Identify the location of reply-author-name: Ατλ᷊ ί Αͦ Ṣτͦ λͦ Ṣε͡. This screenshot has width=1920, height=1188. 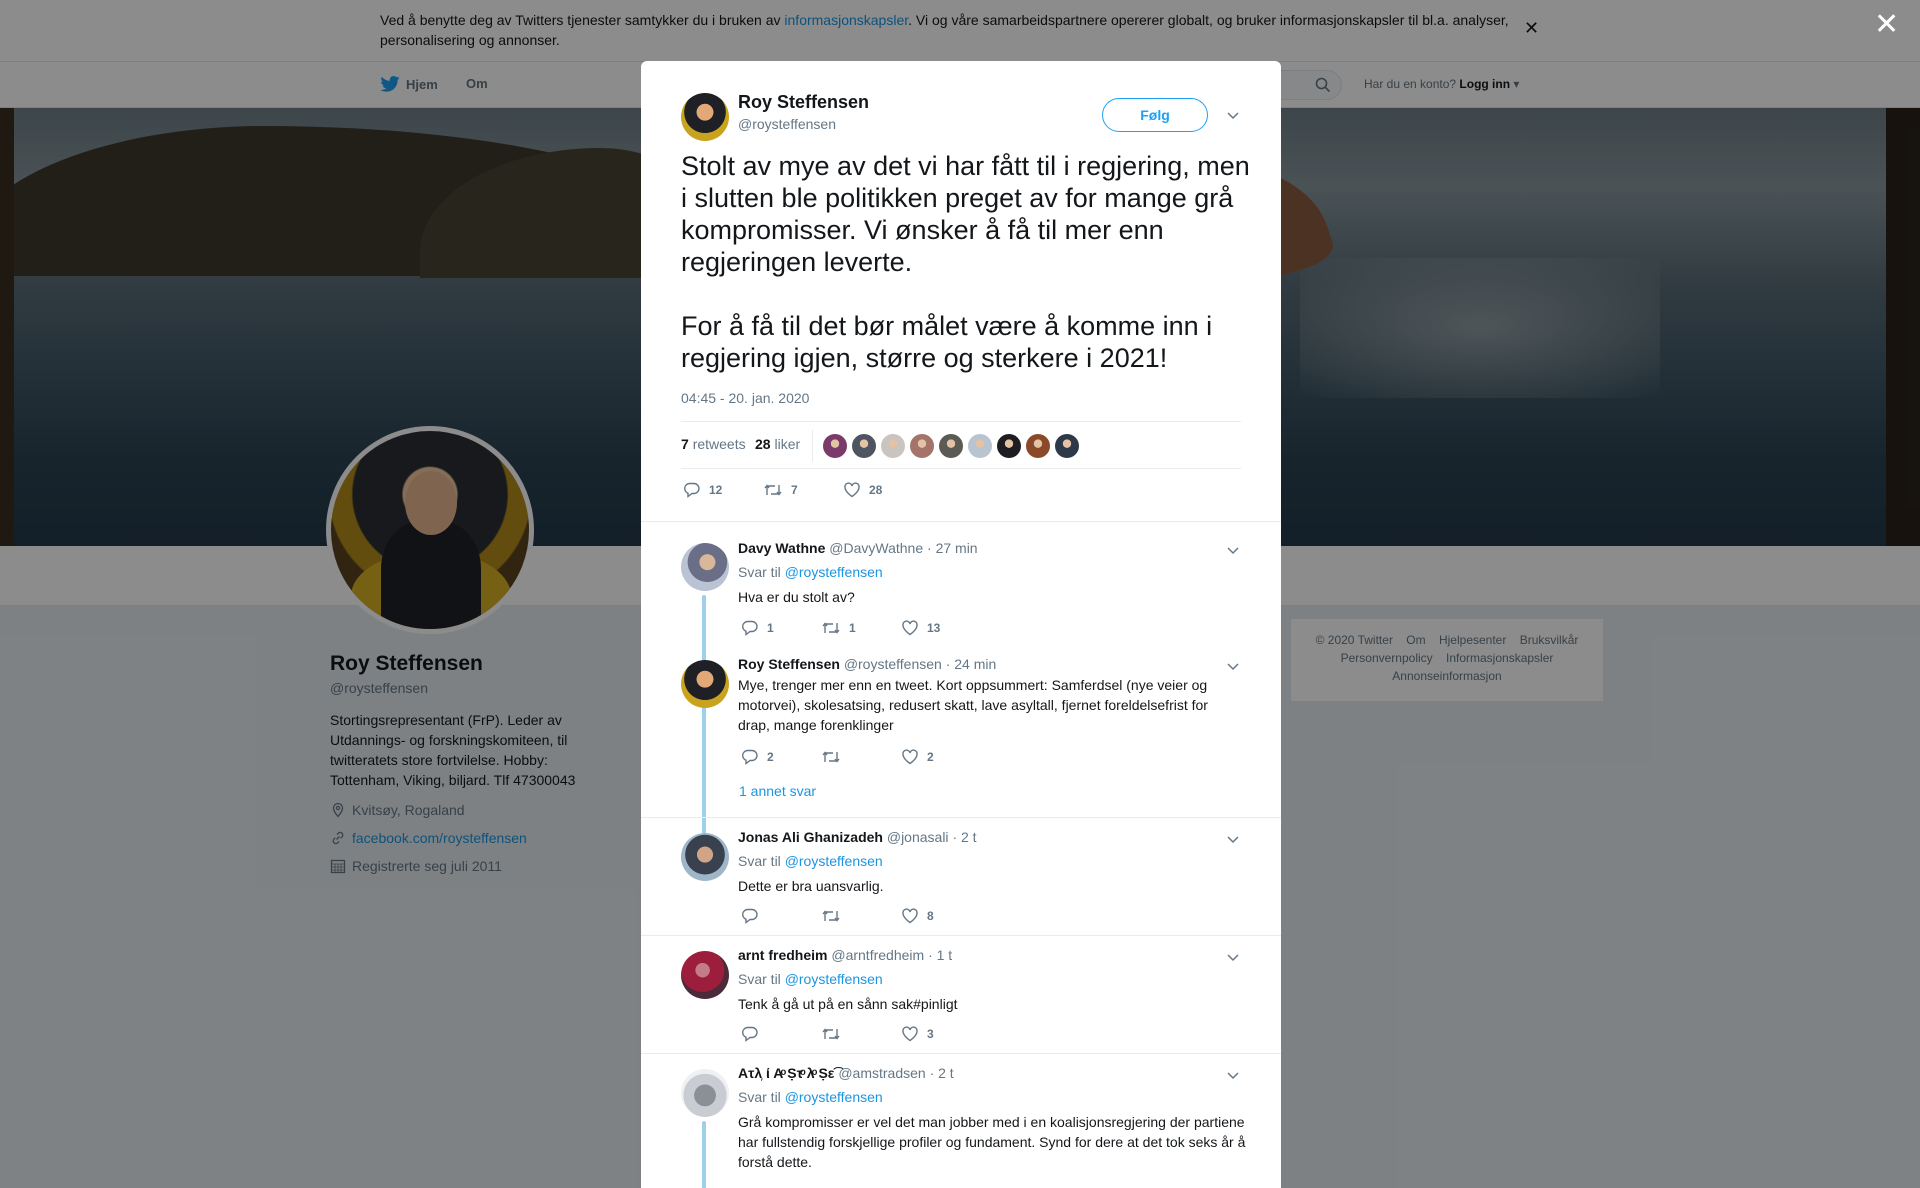
(786, 1073).